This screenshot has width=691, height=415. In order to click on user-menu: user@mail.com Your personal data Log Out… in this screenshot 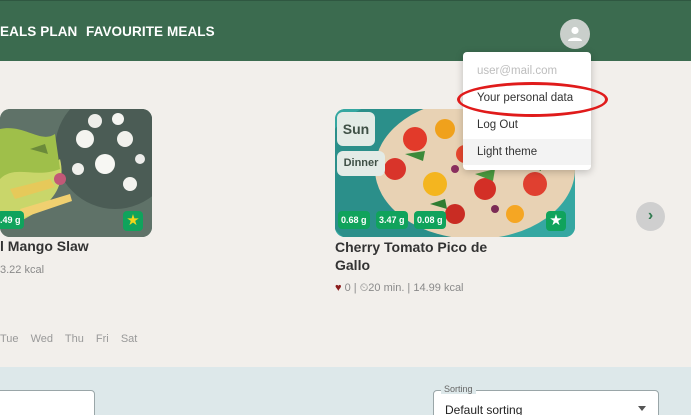, I will do `click(527, 111)`.